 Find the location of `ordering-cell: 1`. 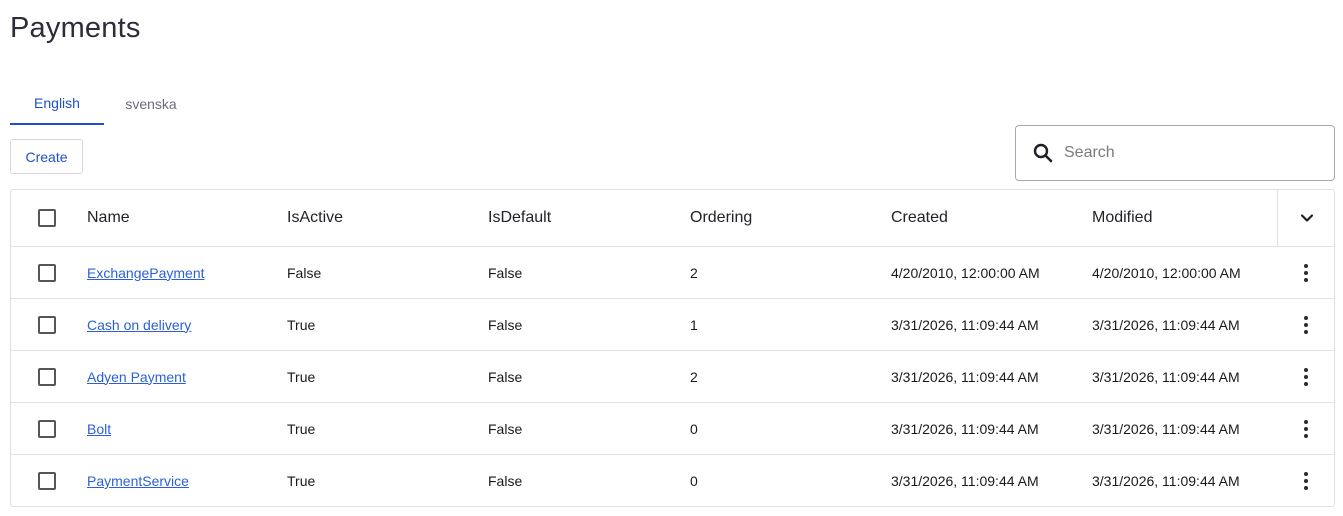

ordering-cell: 1 is located at coordinates (694, 324).